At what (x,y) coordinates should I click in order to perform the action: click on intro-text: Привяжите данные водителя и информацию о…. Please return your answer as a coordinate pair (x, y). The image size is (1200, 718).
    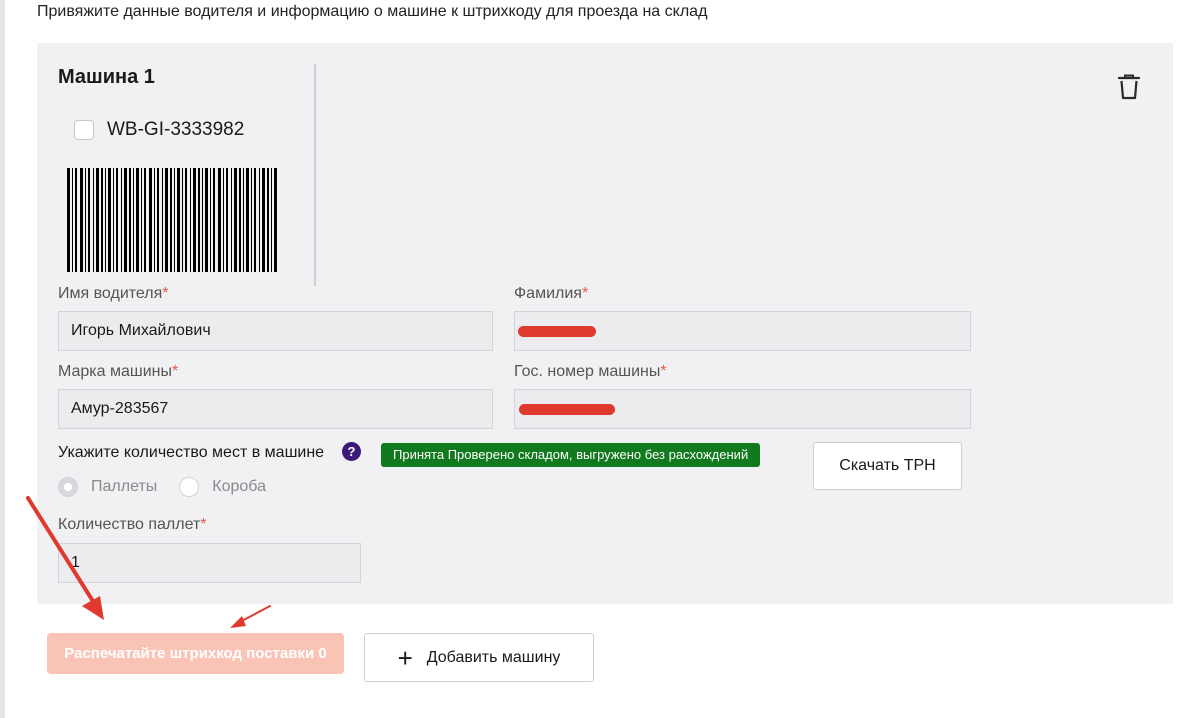
    Looking at the image, I should click on (372, 11).